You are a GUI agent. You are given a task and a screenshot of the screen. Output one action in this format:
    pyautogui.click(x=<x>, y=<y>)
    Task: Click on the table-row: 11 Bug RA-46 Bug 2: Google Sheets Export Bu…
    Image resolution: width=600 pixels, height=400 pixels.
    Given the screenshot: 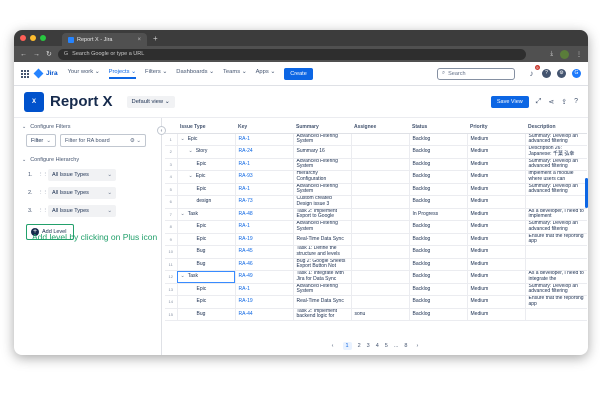 What is the action you would take?
    pyautogui.click(x=376, y=264)
    